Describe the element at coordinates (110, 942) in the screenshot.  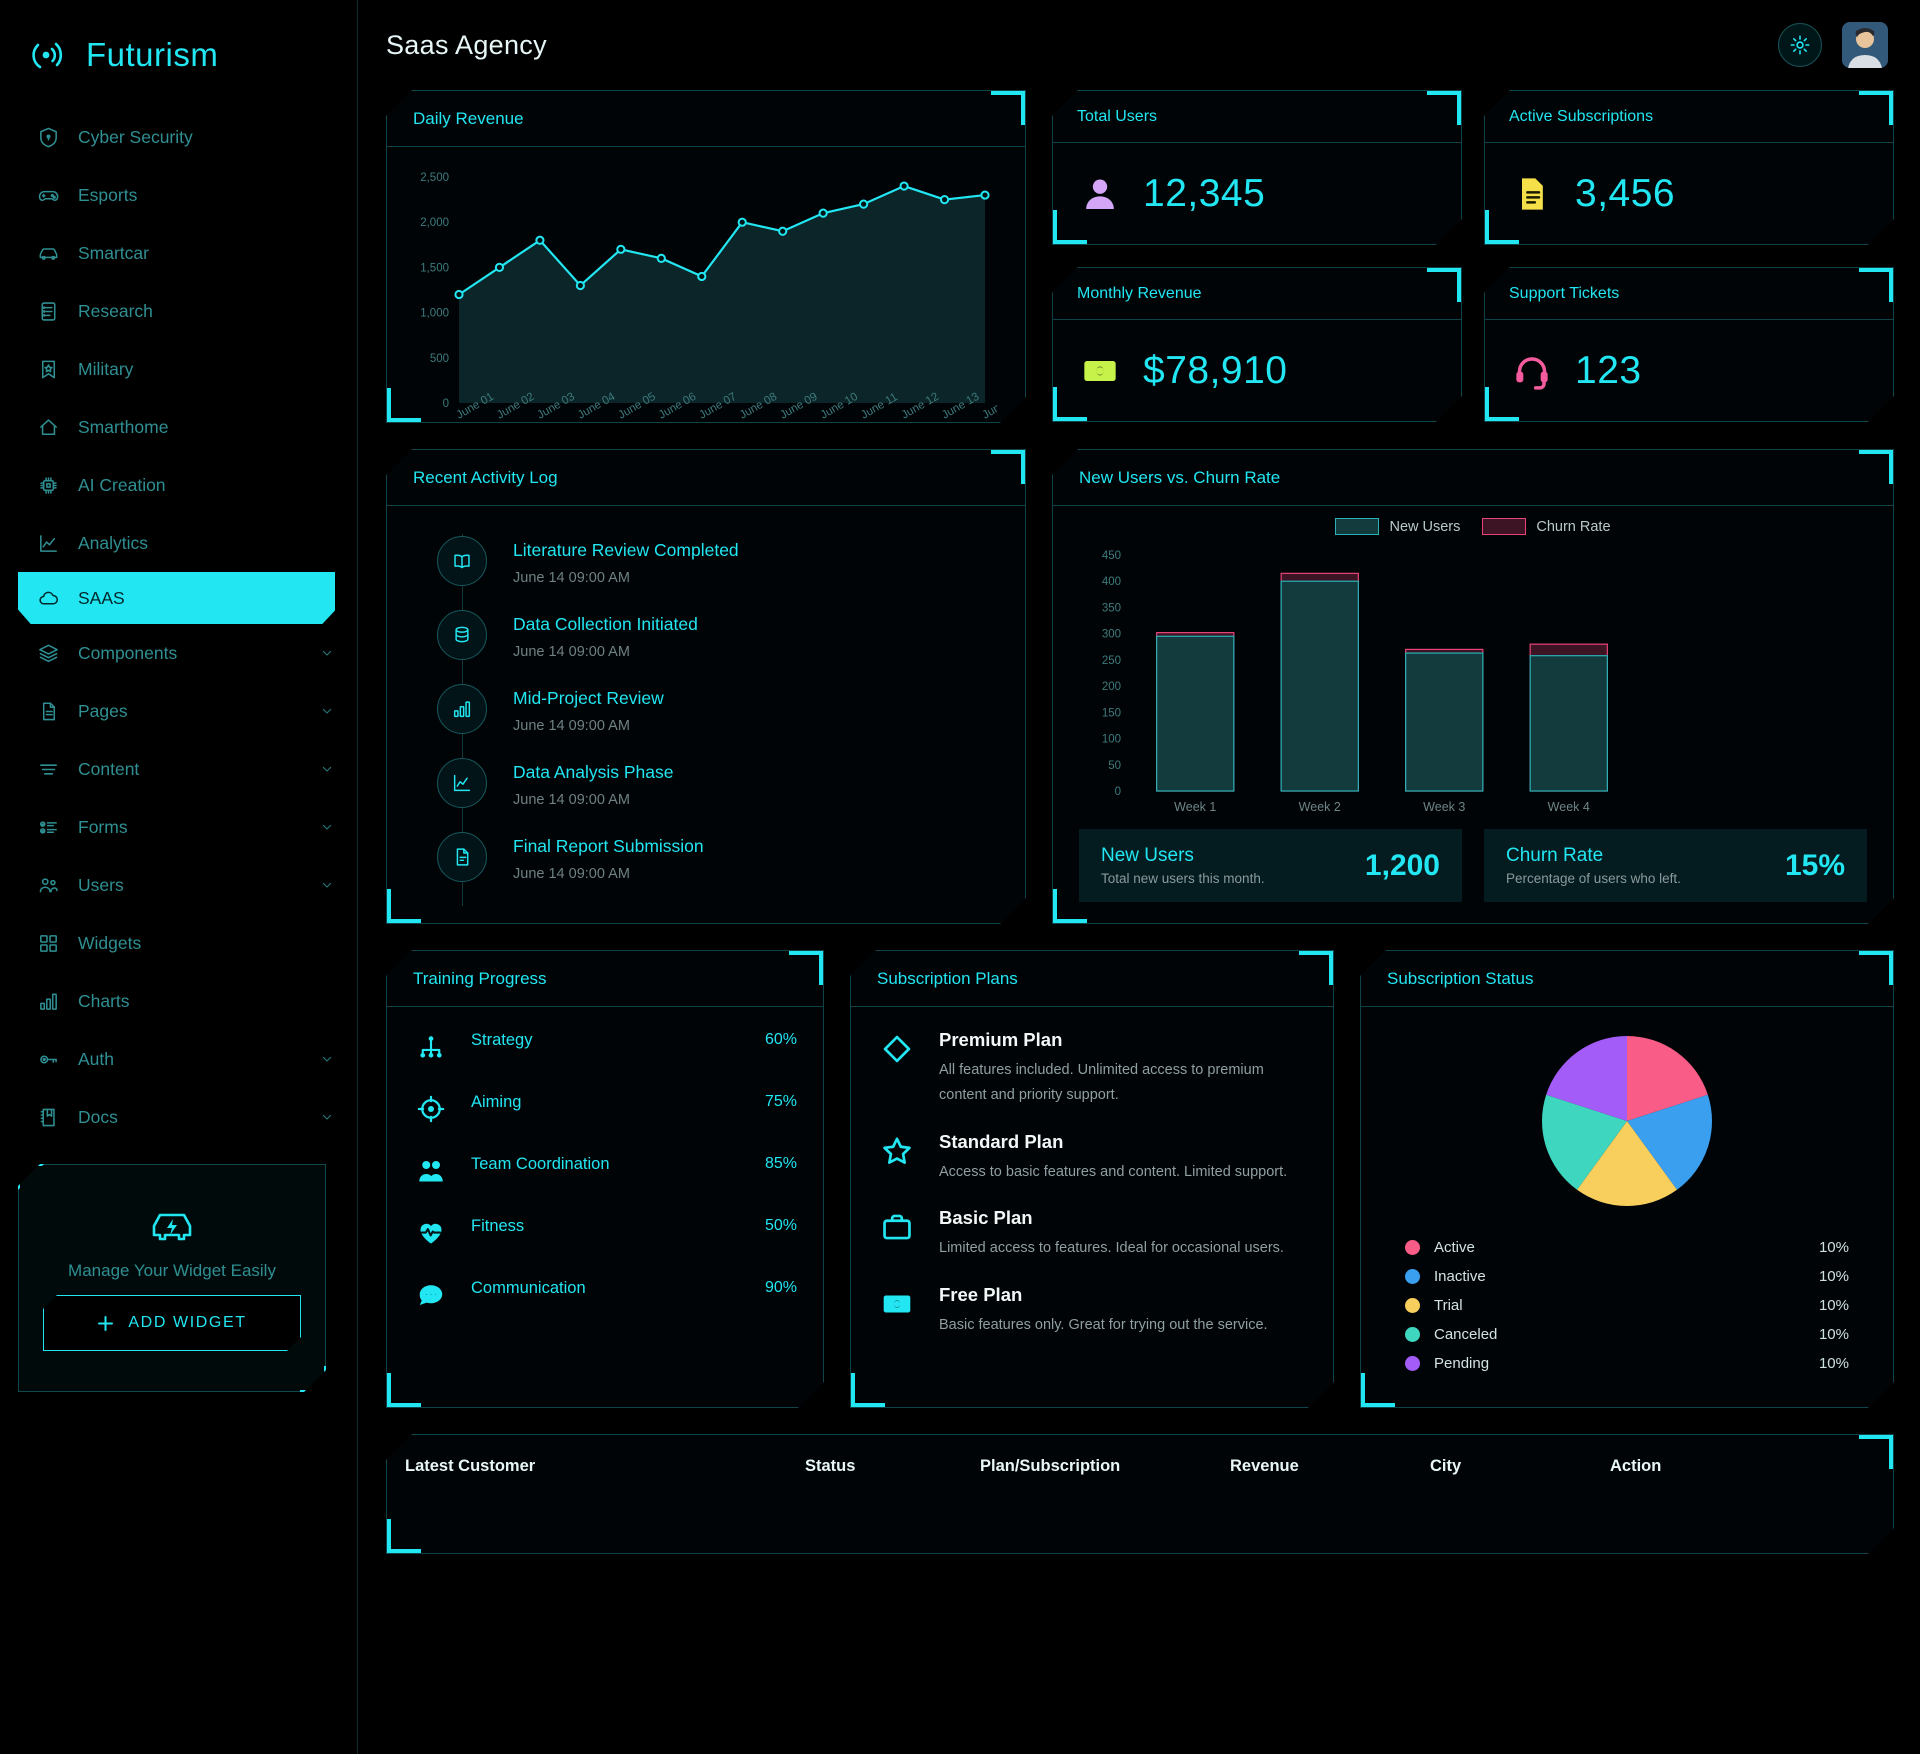
I see `sidebar-item-label: Widgets` at that location.